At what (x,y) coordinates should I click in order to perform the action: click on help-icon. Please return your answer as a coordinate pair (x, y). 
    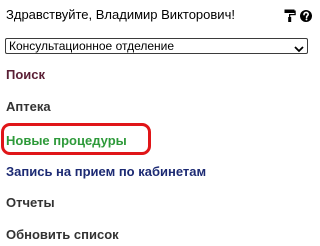
    Looking at the image, I should click on (306, 15).